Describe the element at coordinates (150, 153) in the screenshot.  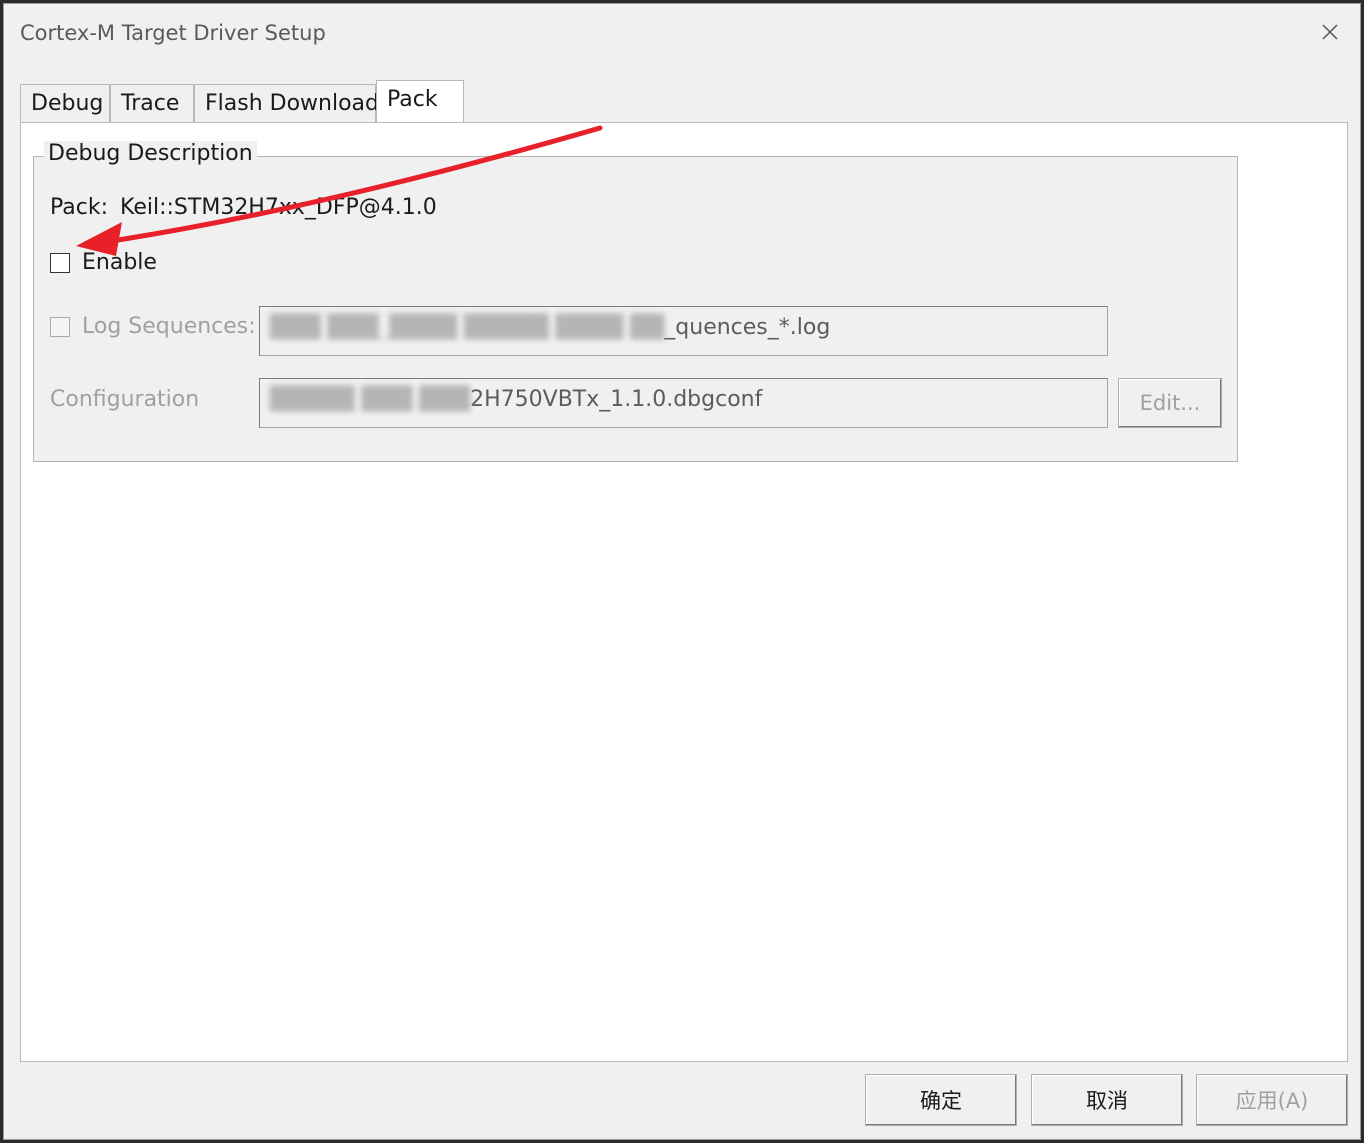
I see `group-title: Debug Description` at that location.